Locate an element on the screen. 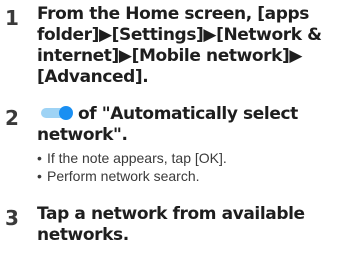  step-title-line: networks. is located at coordinates (83, 235).